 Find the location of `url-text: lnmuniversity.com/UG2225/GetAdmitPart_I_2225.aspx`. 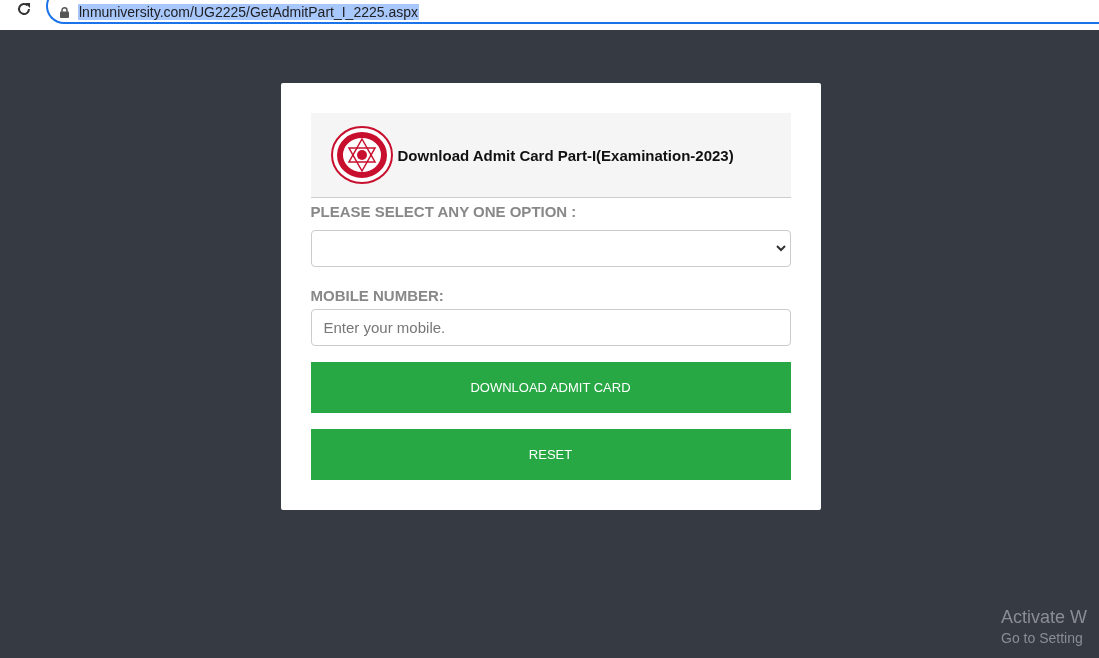

url-text: lnmuniversity.com/UG2225/GetAdmitPart_I_2225.aspx is located at coordinates (248, 12).